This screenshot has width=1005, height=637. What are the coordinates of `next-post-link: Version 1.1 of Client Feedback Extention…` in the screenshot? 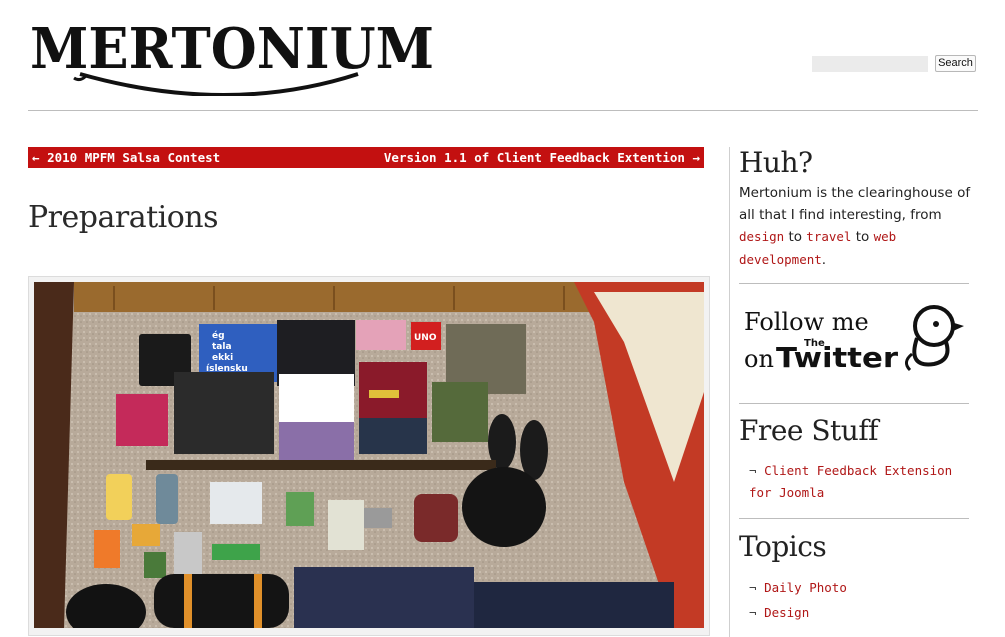 It's located at (542, 158).